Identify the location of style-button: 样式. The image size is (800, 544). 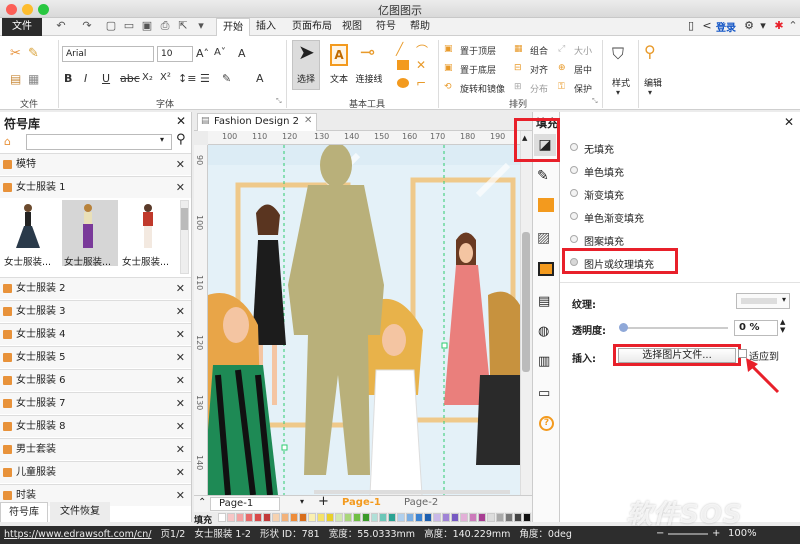
(621, 82).